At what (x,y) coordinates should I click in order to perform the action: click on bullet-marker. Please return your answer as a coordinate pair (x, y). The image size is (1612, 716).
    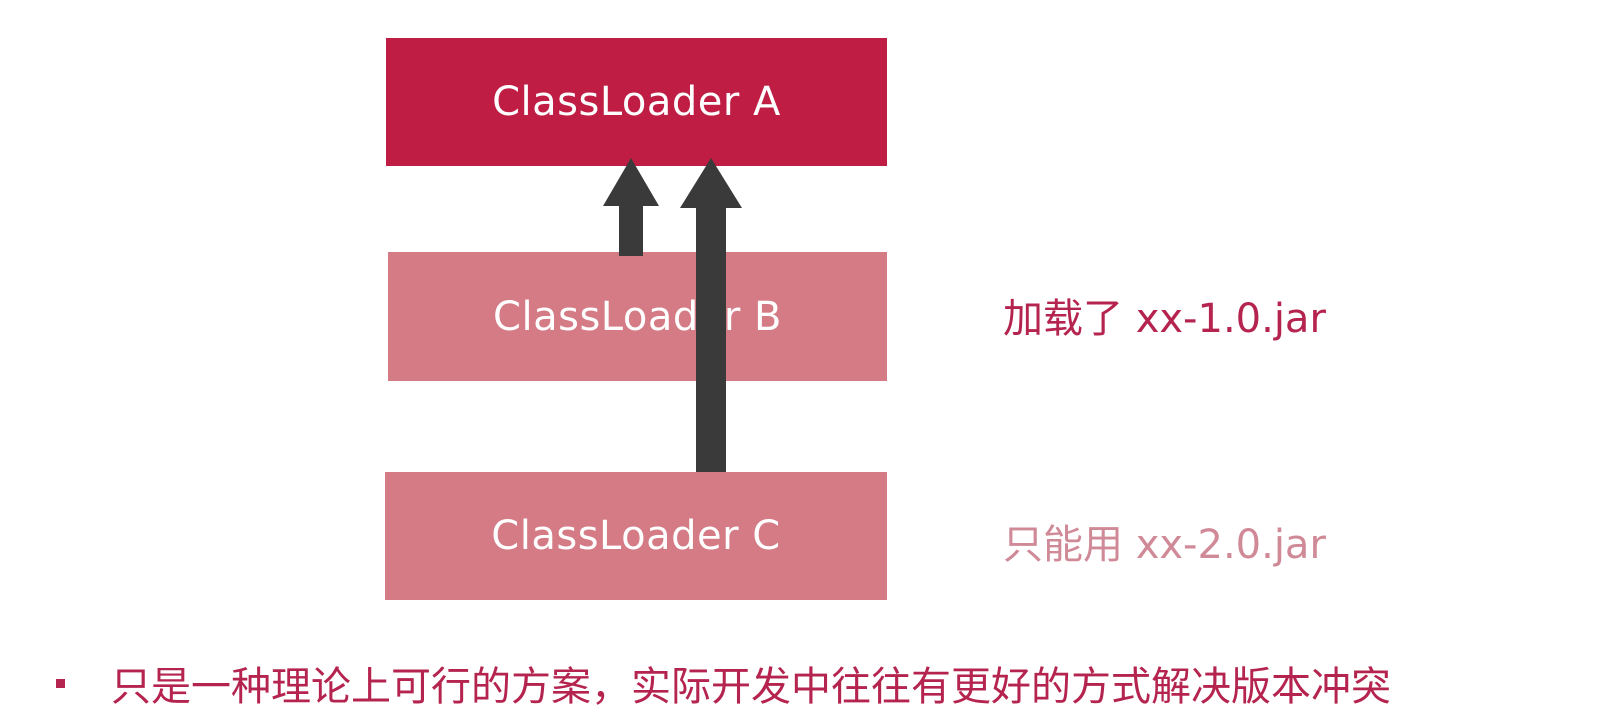
    Looking at the image, I should click on (60, 683).